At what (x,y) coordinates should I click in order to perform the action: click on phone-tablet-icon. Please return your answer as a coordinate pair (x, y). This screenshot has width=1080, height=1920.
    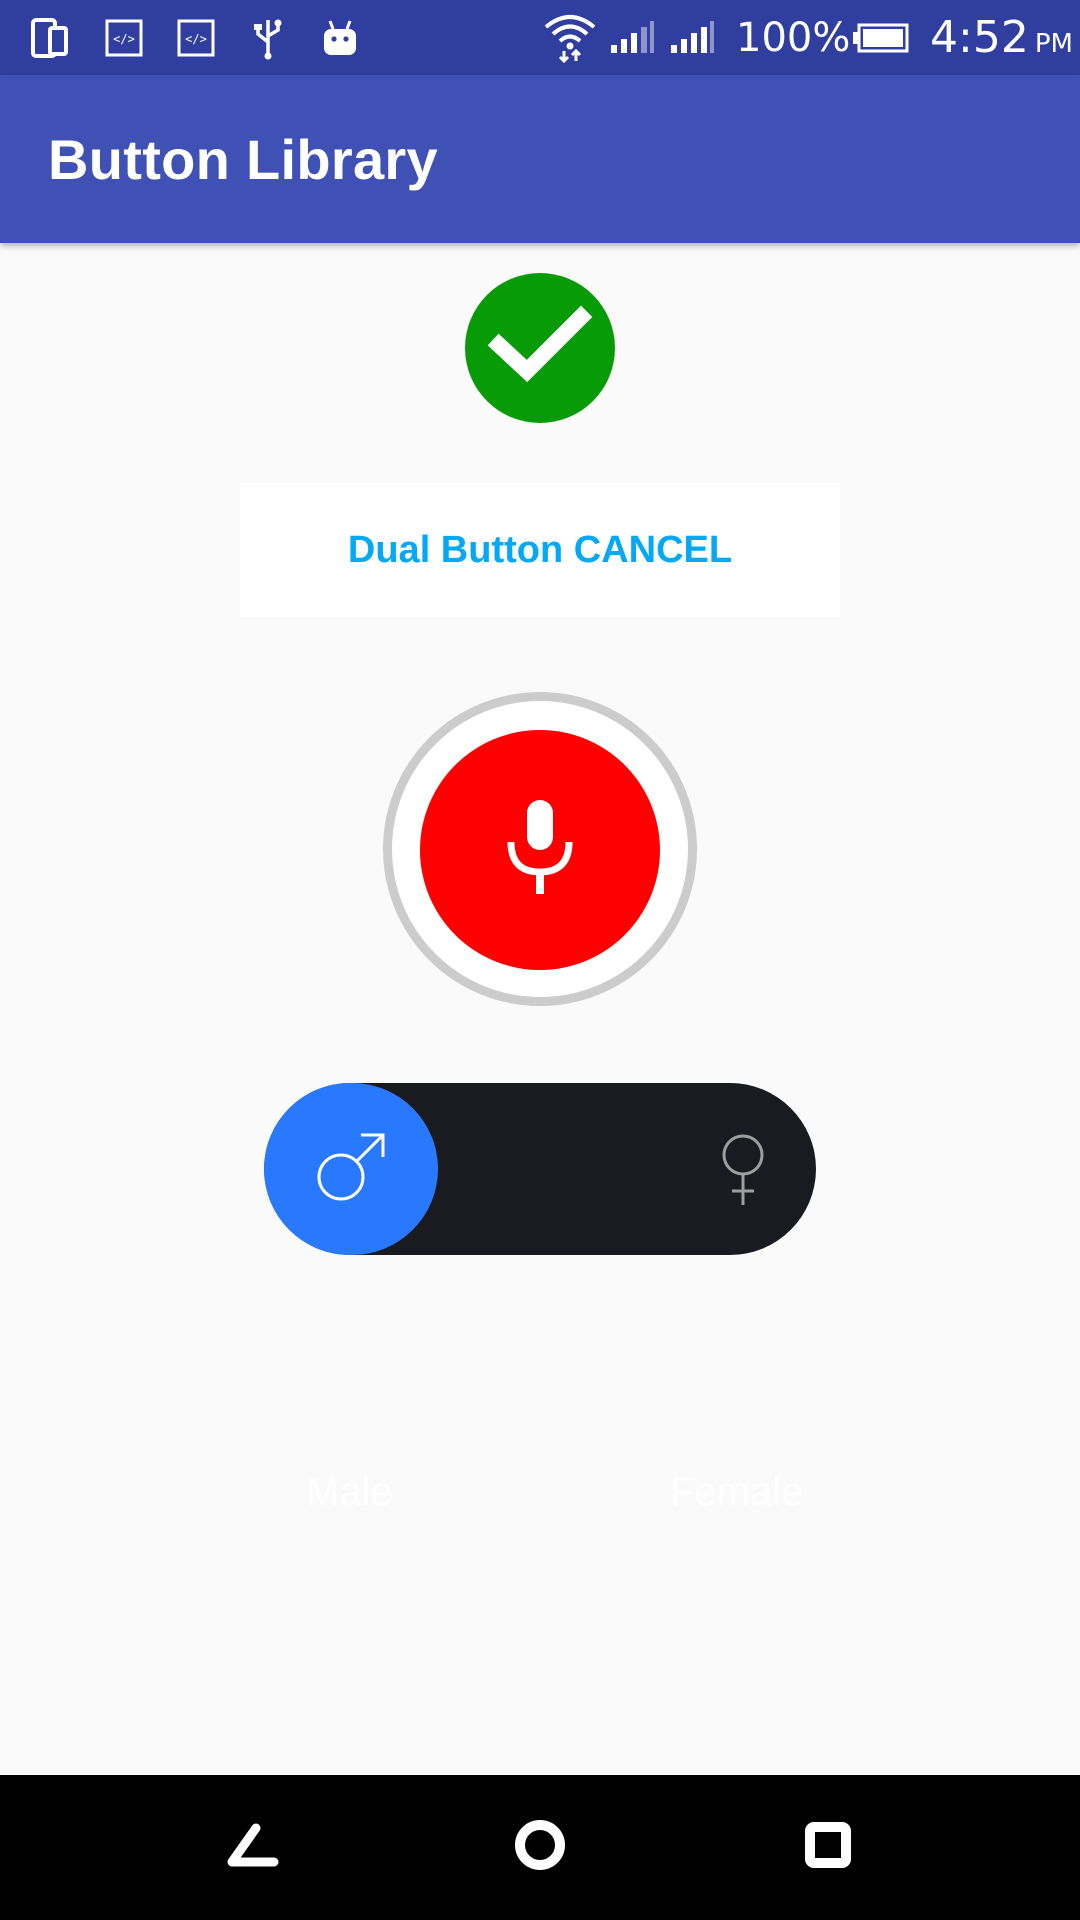
    Looking at the image, I should click on (50, 37).